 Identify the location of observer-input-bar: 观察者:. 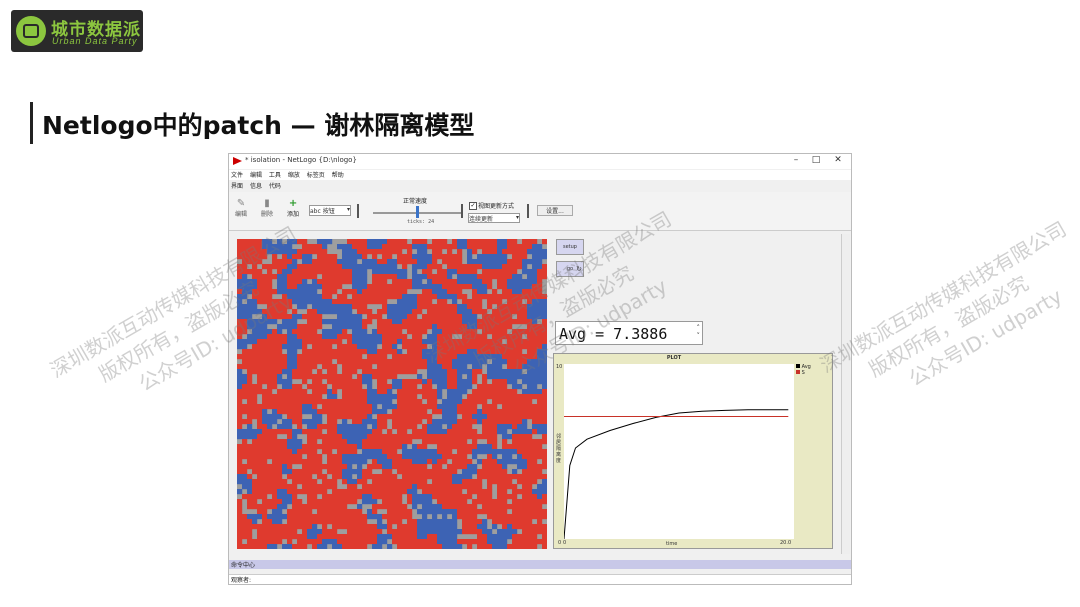
(540, 579).